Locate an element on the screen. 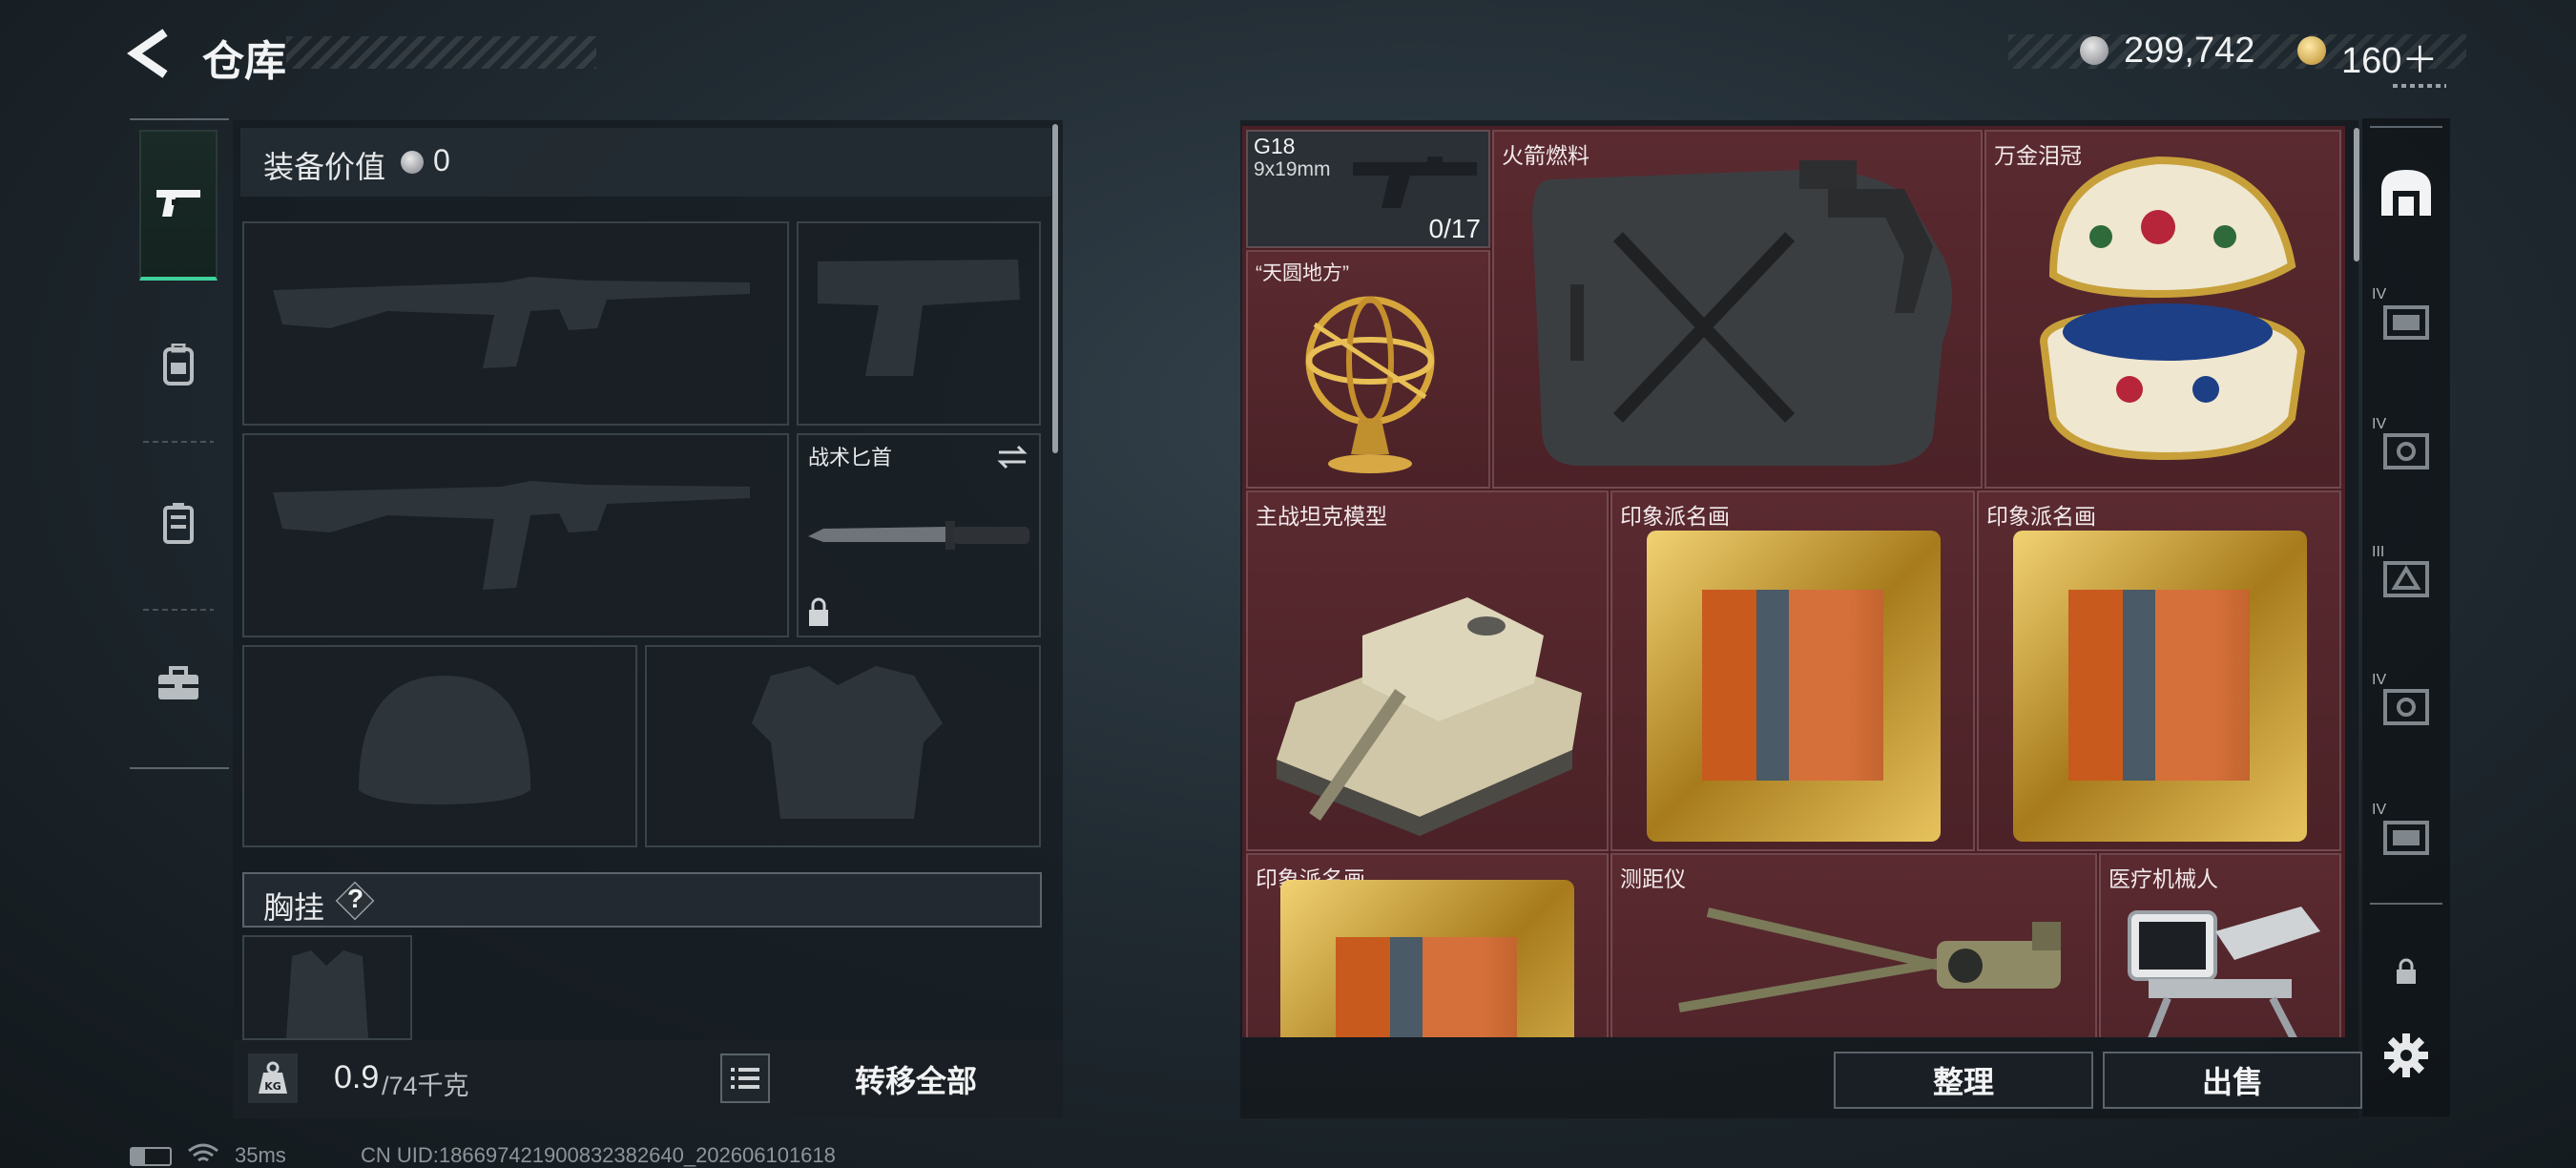 The height and width of the screenshot is (1168, 2576). pistol-icon is located at coordinates (178, 203).